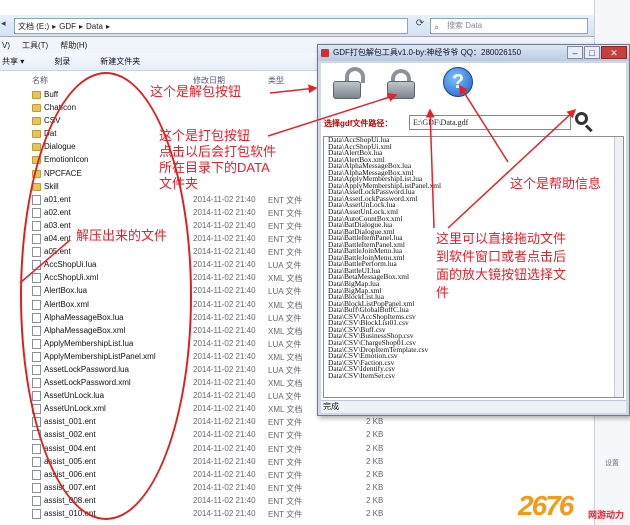  What do you see at coordinates (501, 265) in the screenshot?
I see `annotation-drag: 这里可以直接拖动文件 到软件窗口或者点击后 面的放大镜按钮选择文 件` at bounding box center [501, 265].